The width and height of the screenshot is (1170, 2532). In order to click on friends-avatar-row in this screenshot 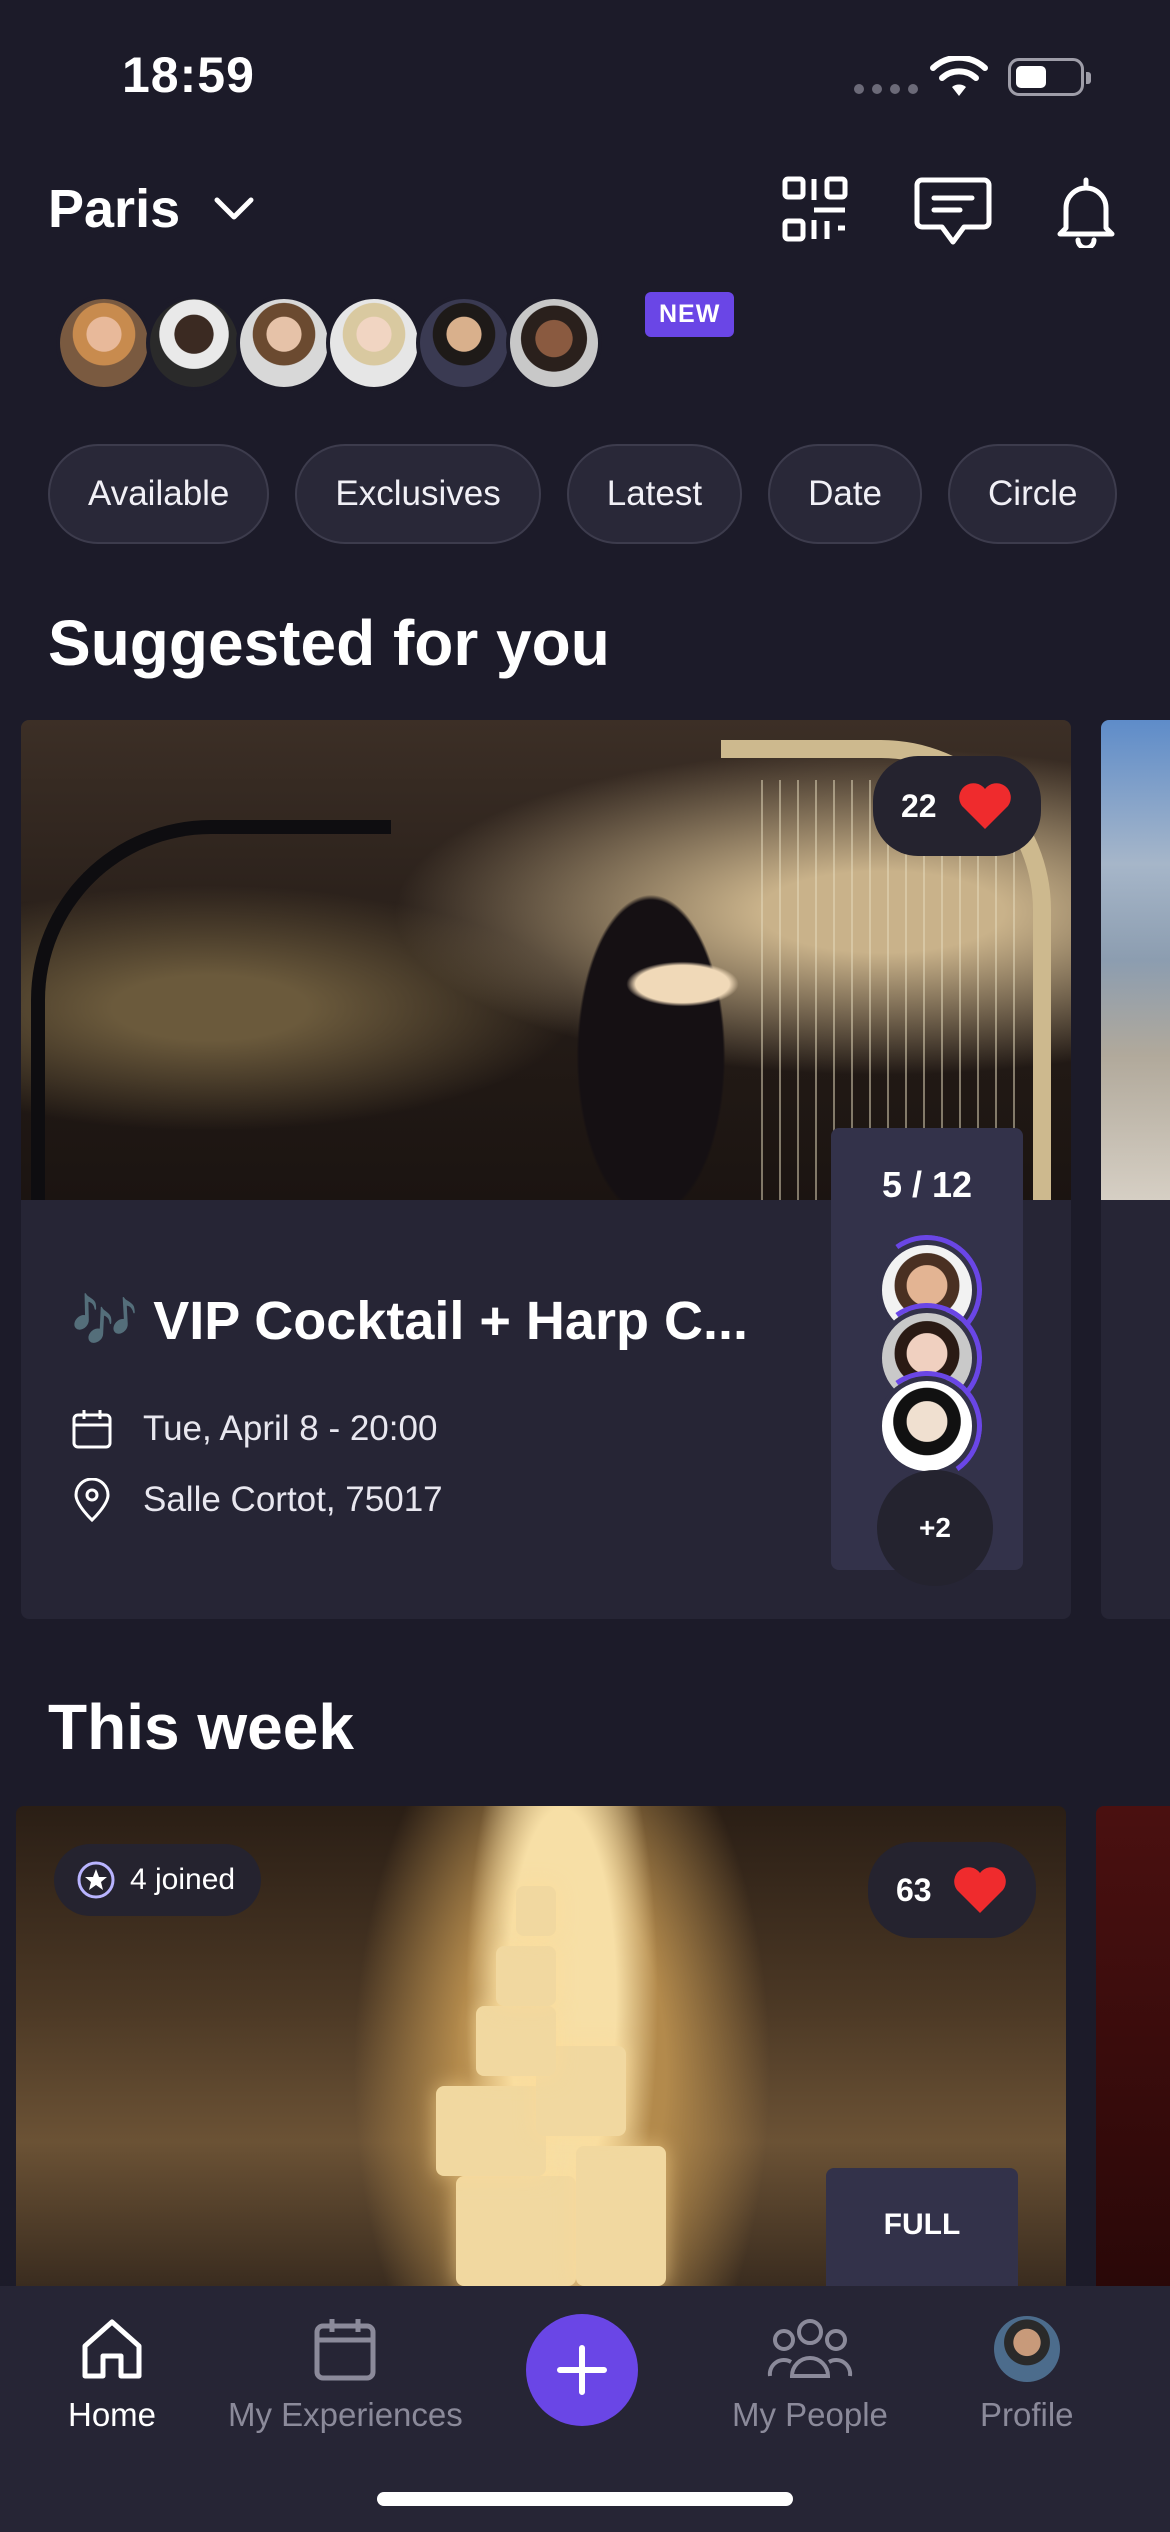, I will do `click(329, 343)`.